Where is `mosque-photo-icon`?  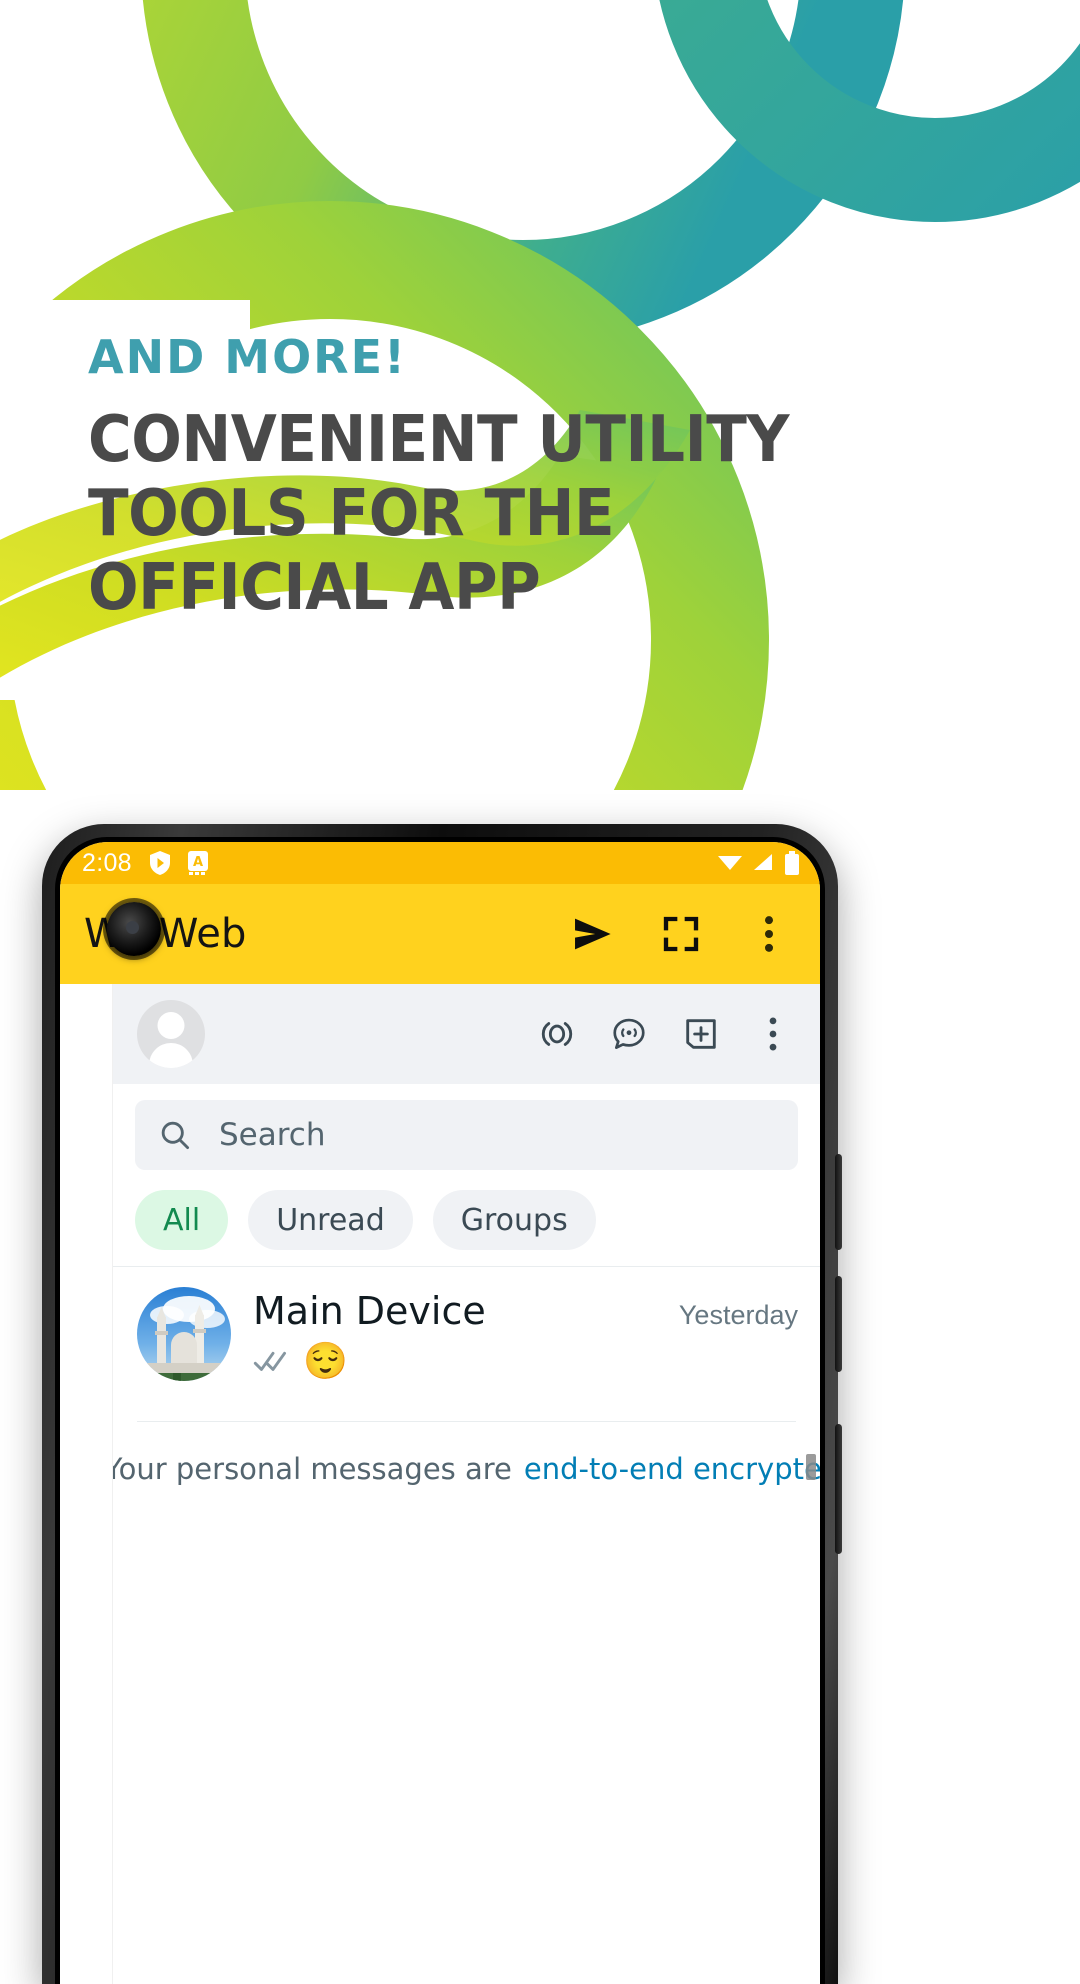 mosque-photo-icon is located at coordinates (184, 1334).